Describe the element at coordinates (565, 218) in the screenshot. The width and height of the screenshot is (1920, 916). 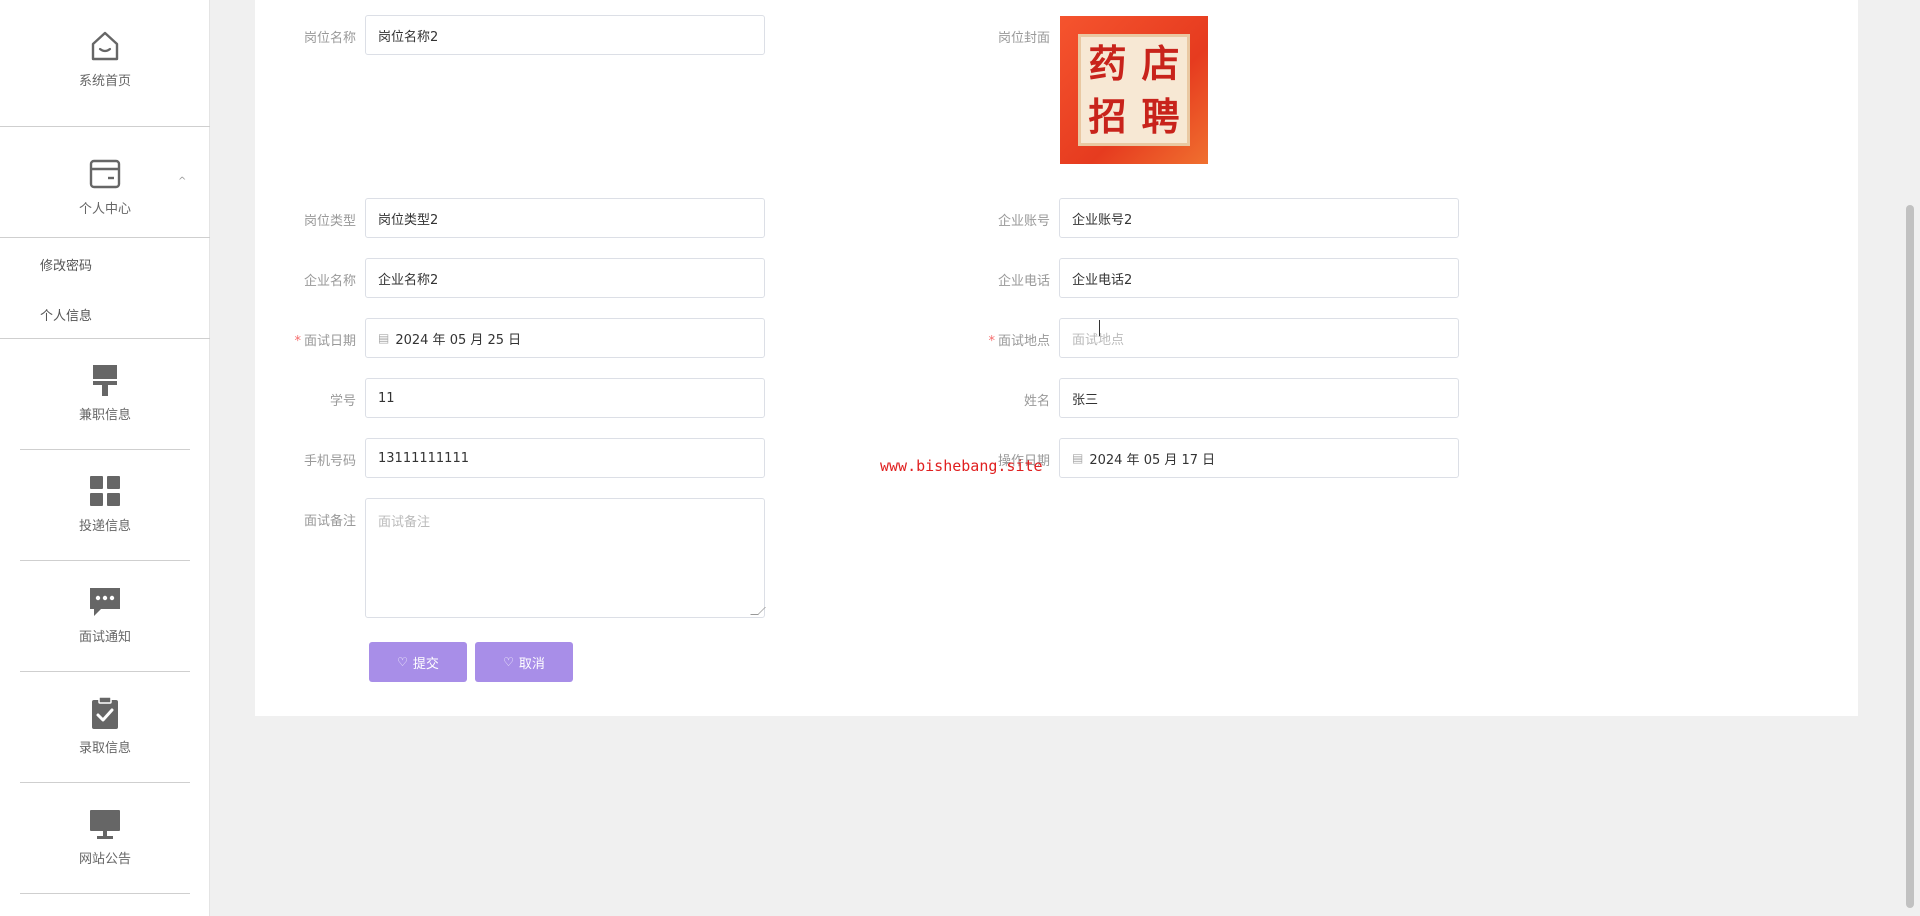
I see `job-type-input: 岗位类型2` at that location.